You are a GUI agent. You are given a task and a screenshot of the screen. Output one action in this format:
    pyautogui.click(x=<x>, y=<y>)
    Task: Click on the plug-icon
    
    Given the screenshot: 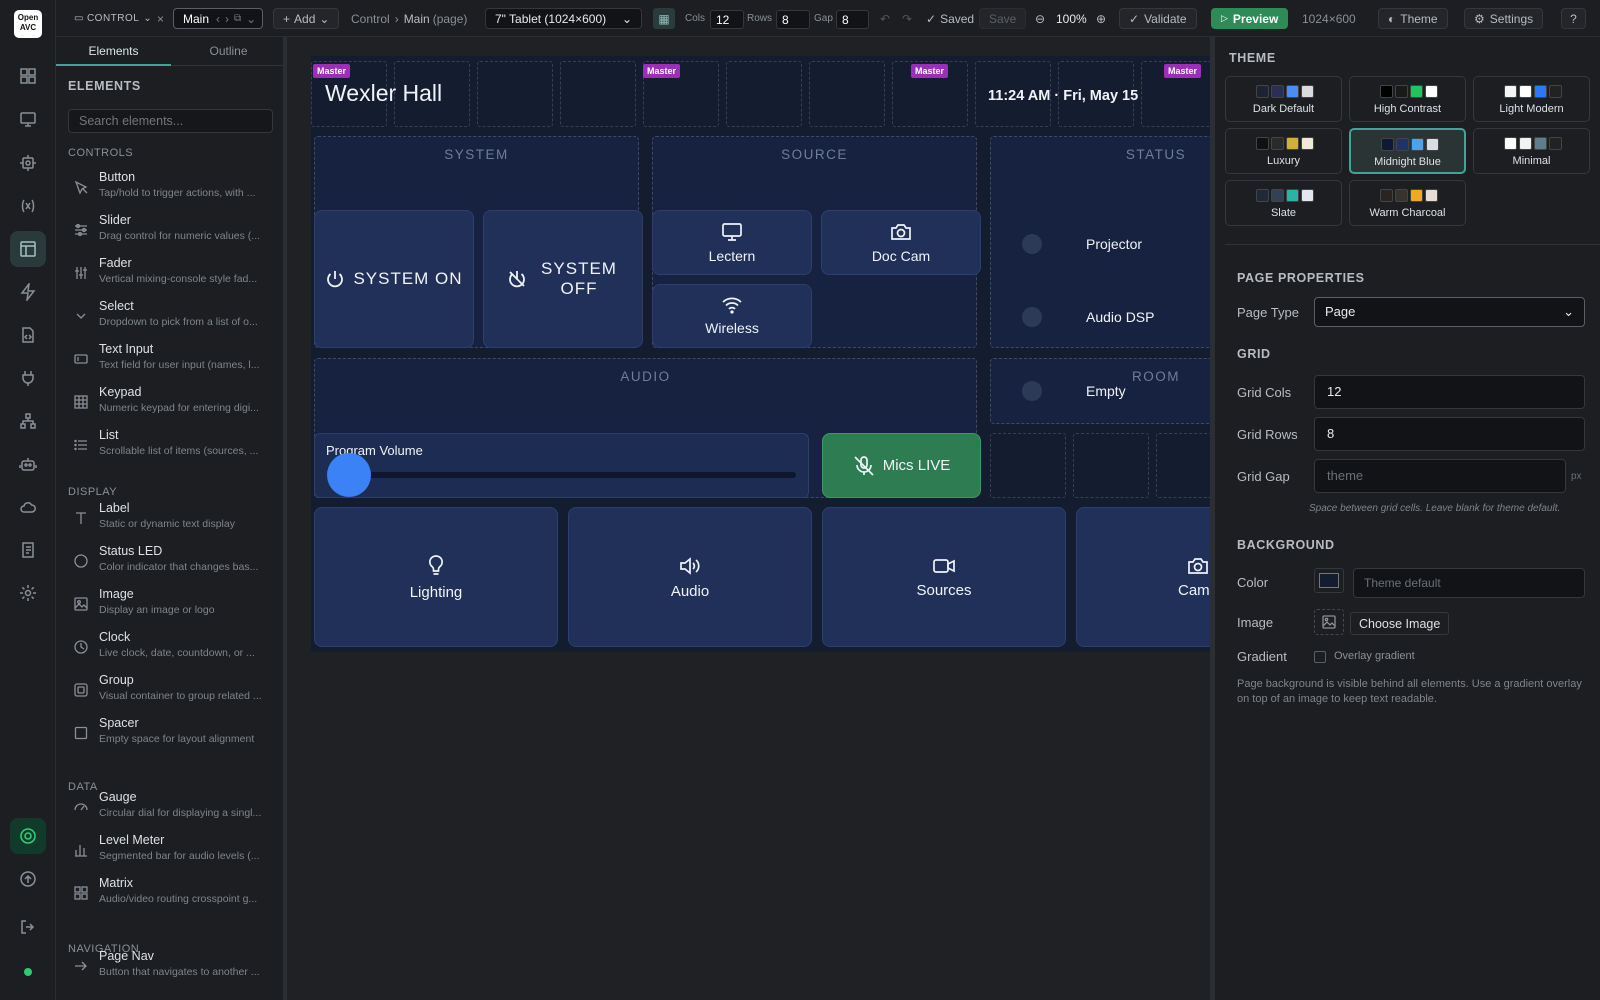 What is the action you would take?
    pyautogui.click(x=28, y=378)
    